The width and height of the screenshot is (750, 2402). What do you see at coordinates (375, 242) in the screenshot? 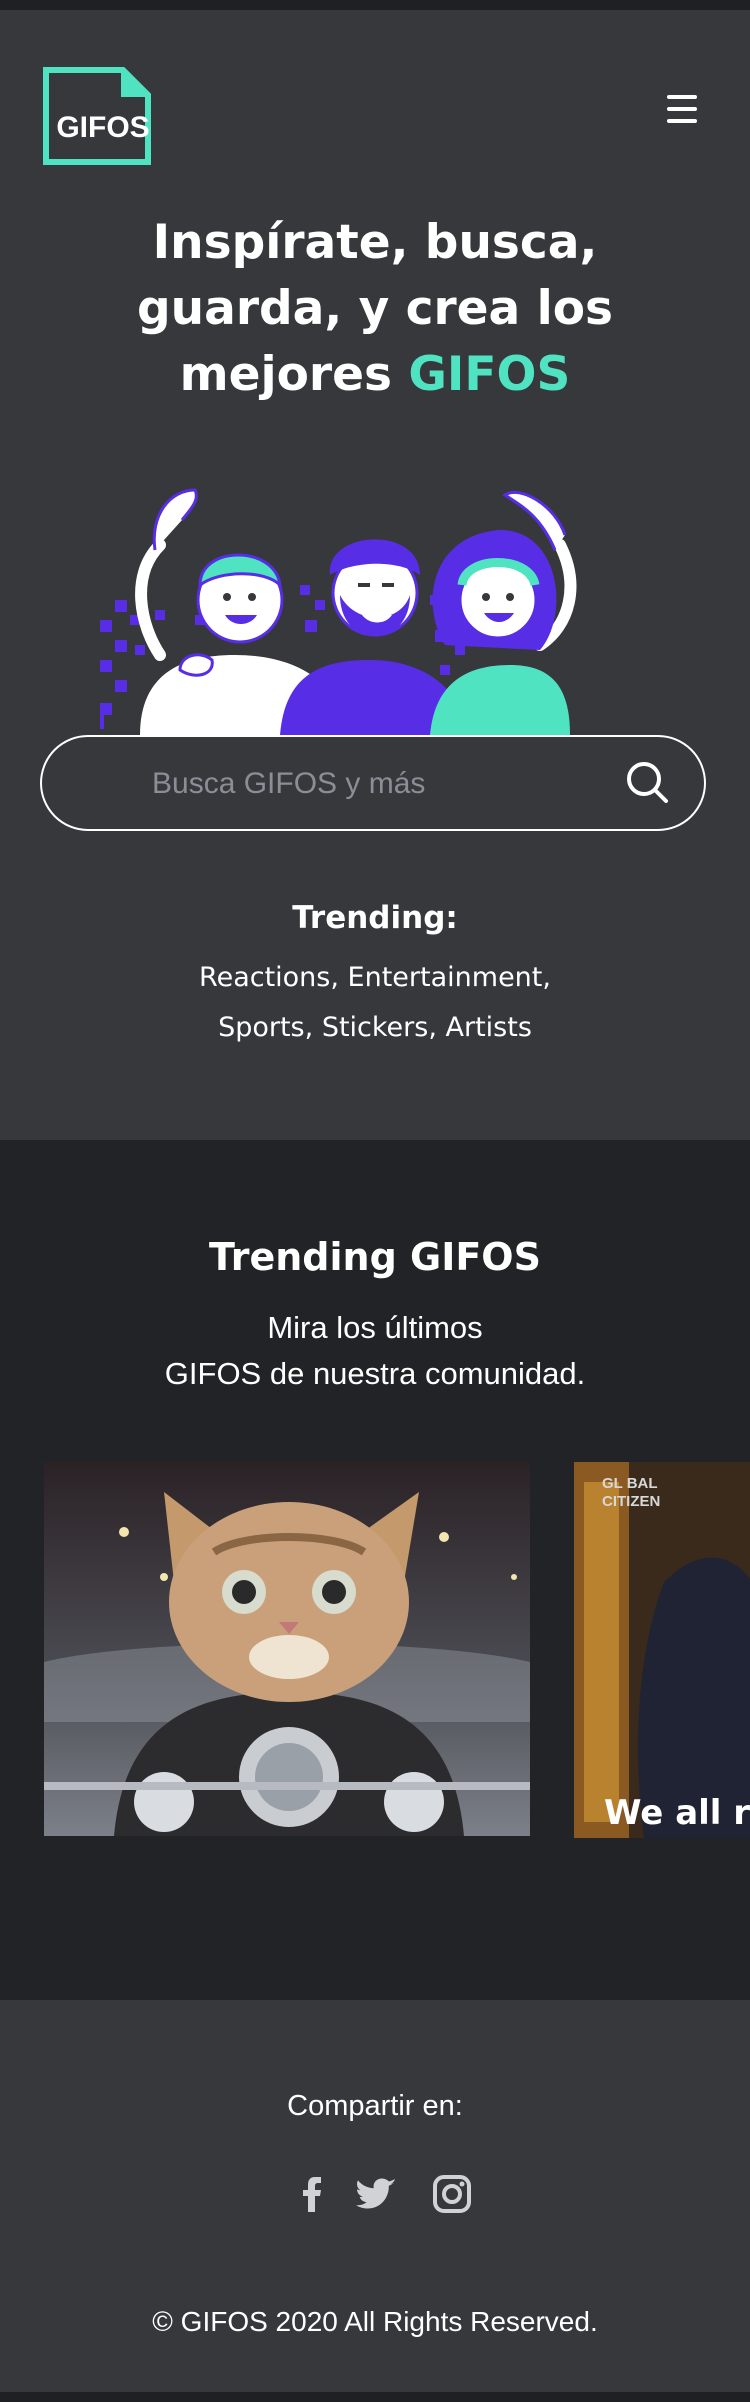
I see `hero-title-line1: Inspírate, busca,` at bounding box center [375, 242].